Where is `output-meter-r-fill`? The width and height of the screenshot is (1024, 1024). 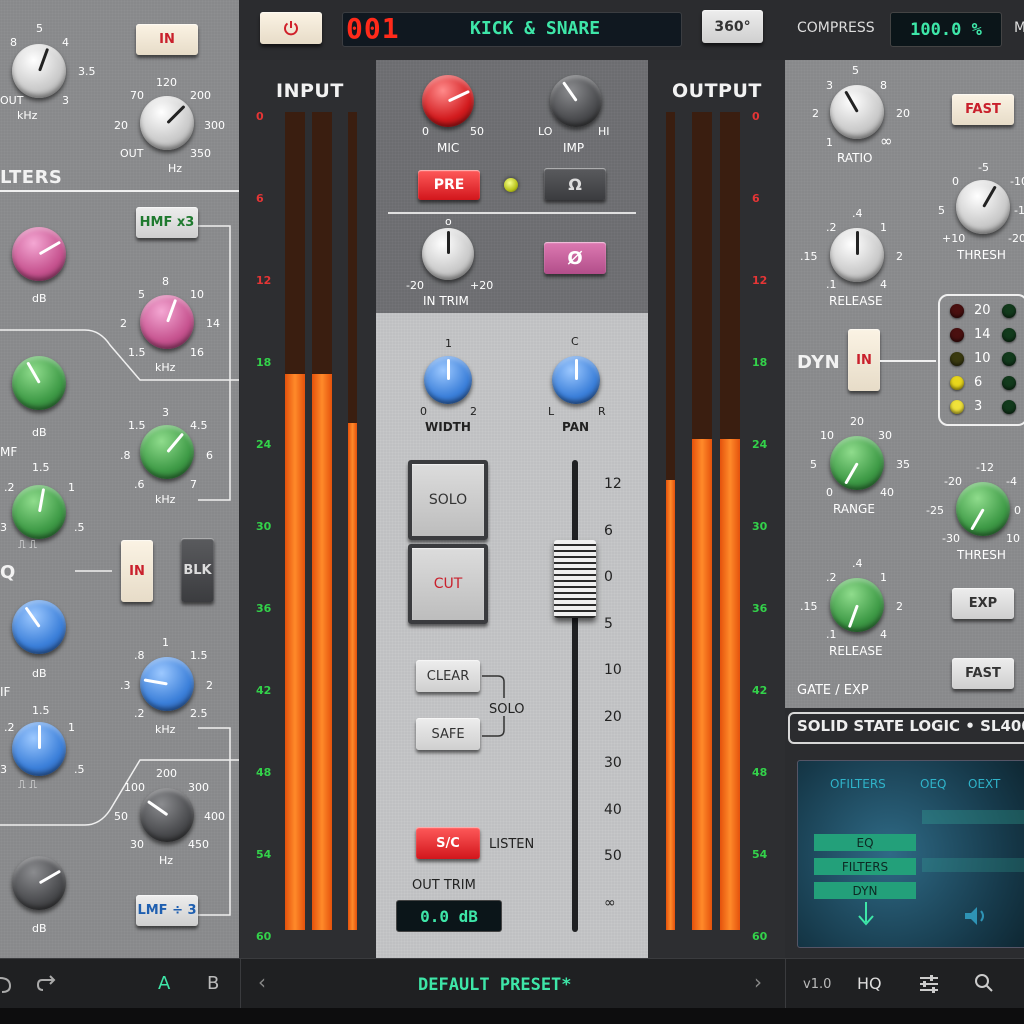 output-meter-r-fill is located at coordinates (730, 684).